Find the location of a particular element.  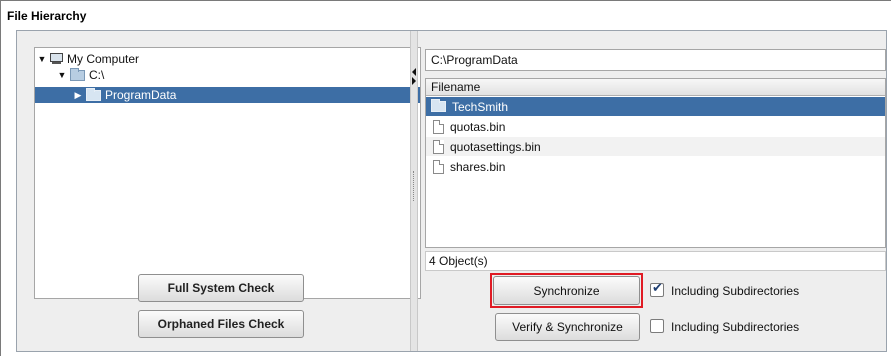

computer-icon is located at coordinates (56, 59).